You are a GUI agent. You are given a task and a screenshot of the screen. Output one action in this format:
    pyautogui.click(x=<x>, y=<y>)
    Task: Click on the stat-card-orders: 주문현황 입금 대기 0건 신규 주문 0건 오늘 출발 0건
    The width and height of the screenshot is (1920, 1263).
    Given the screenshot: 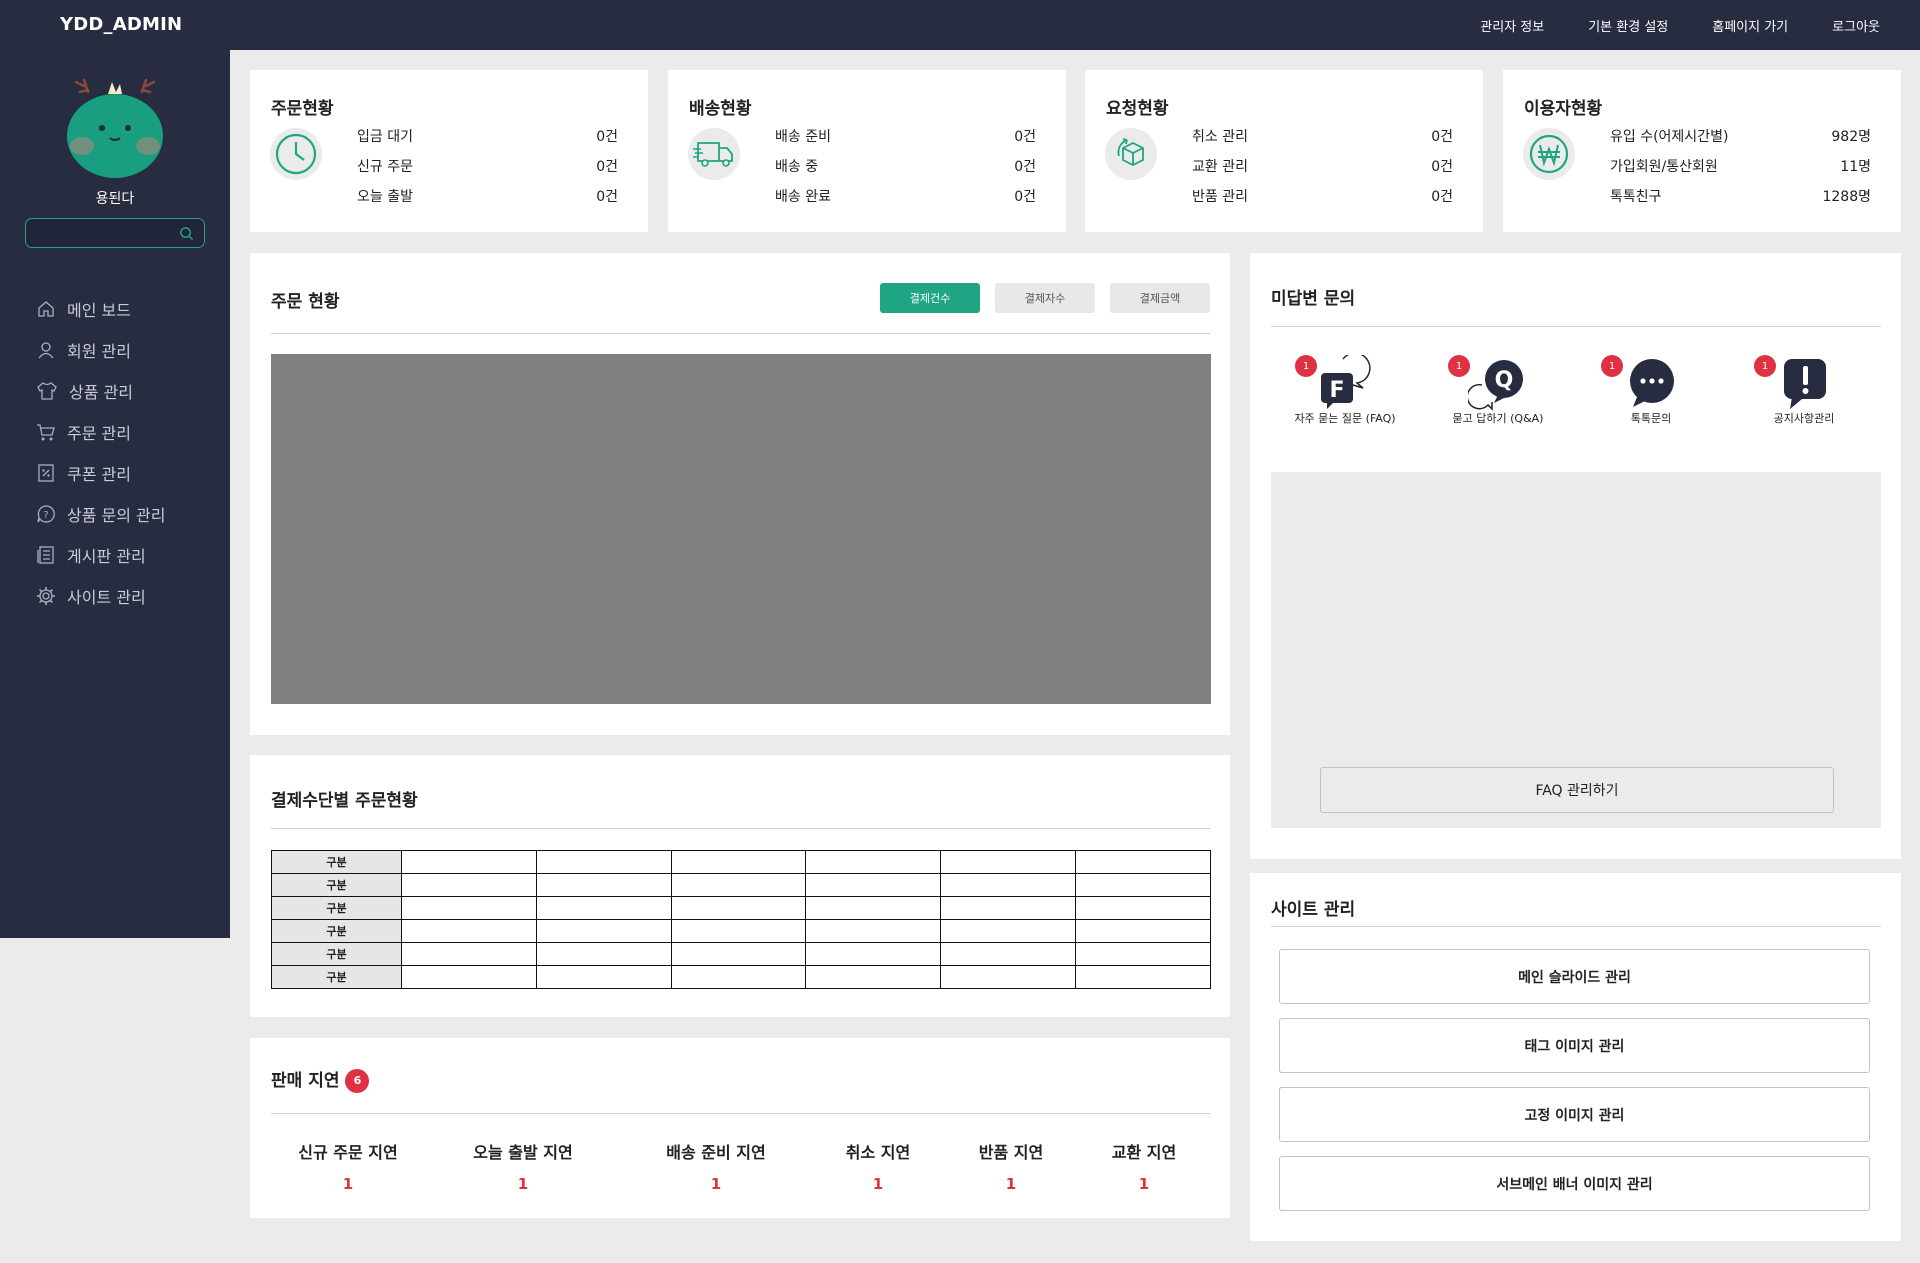 What is the action you would take?
    pyautogui.click(x=449, y=151)
    